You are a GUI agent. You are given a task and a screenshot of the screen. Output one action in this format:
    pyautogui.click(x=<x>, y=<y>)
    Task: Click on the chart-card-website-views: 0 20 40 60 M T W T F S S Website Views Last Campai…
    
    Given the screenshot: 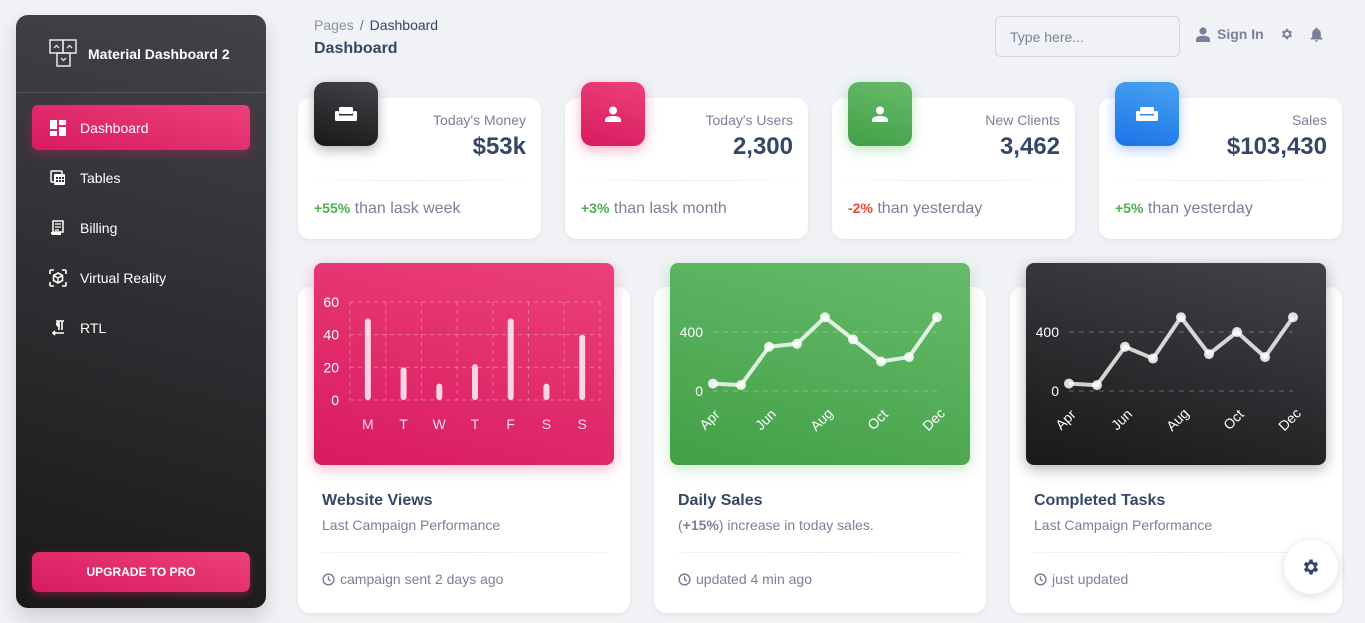 What is the action you would take?
    pyautogui.click(x=464, y=438)
    